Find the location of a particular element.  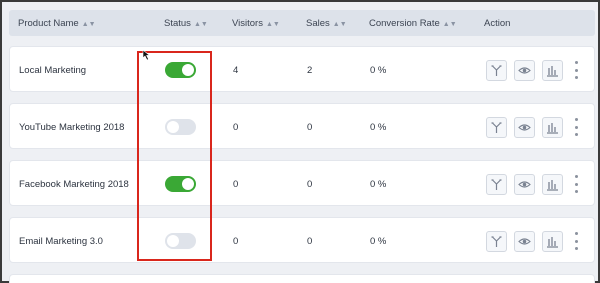

column-header-conversion-rate: Conversion Rate ▲▼ is located at coordinates (413, 23).